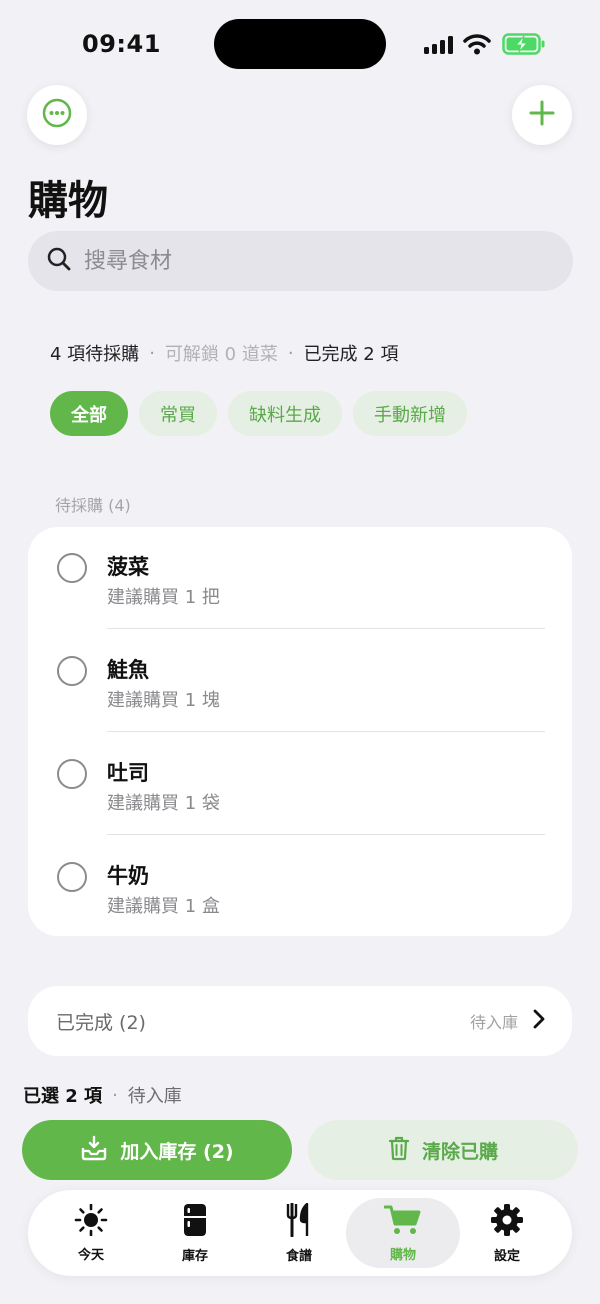  What do you see at coordinates (221, 354) in the screenshot?
I see `unlockable-recipes: 可解鎖 0 道菜` at bounding box center [221, 354].